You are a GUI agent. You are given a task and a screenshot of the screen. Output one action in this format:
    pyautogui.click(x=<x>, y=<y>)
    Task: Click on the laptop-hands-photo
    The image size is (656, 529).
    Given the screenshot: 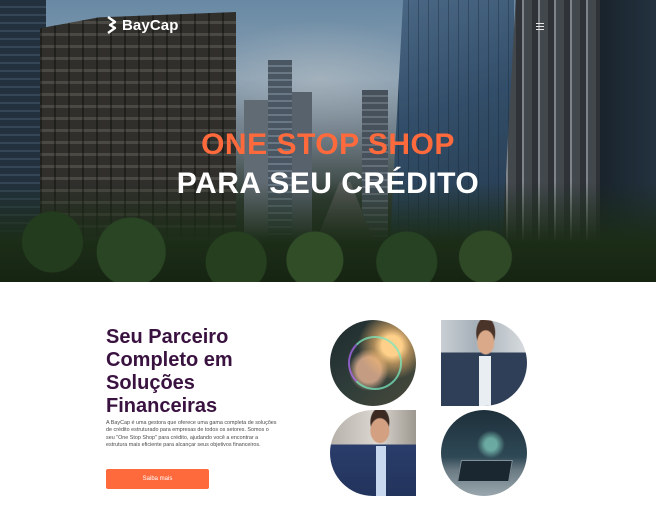 What is the action you would take?
    pyautogui.click(x=484, y=453)
    